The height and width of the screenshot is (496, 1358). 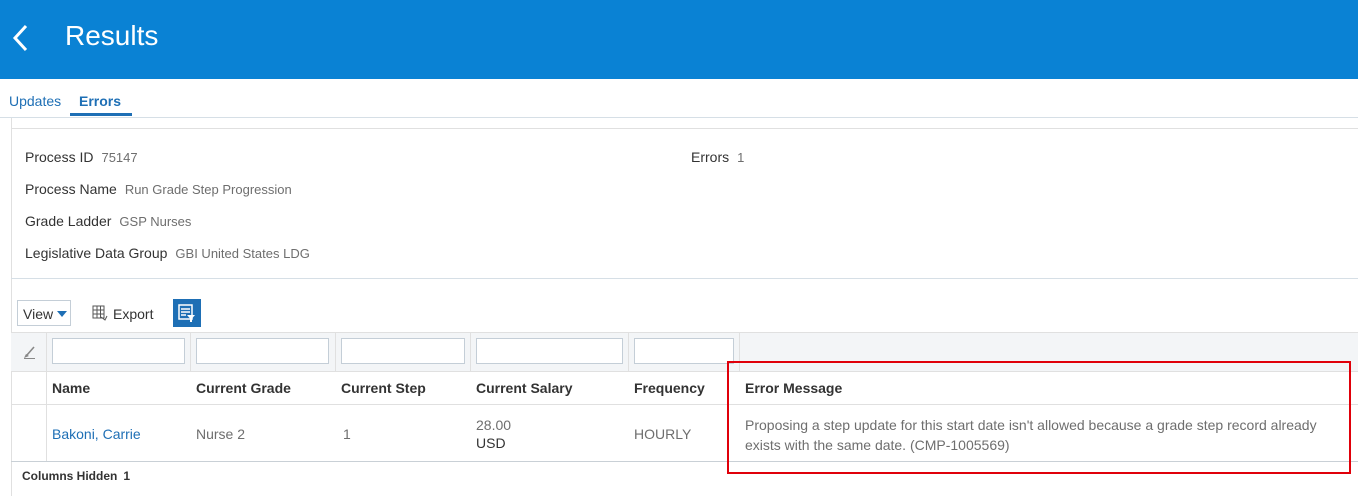 I want to click on current-grade-filter-input, so click(x=262, y=351).